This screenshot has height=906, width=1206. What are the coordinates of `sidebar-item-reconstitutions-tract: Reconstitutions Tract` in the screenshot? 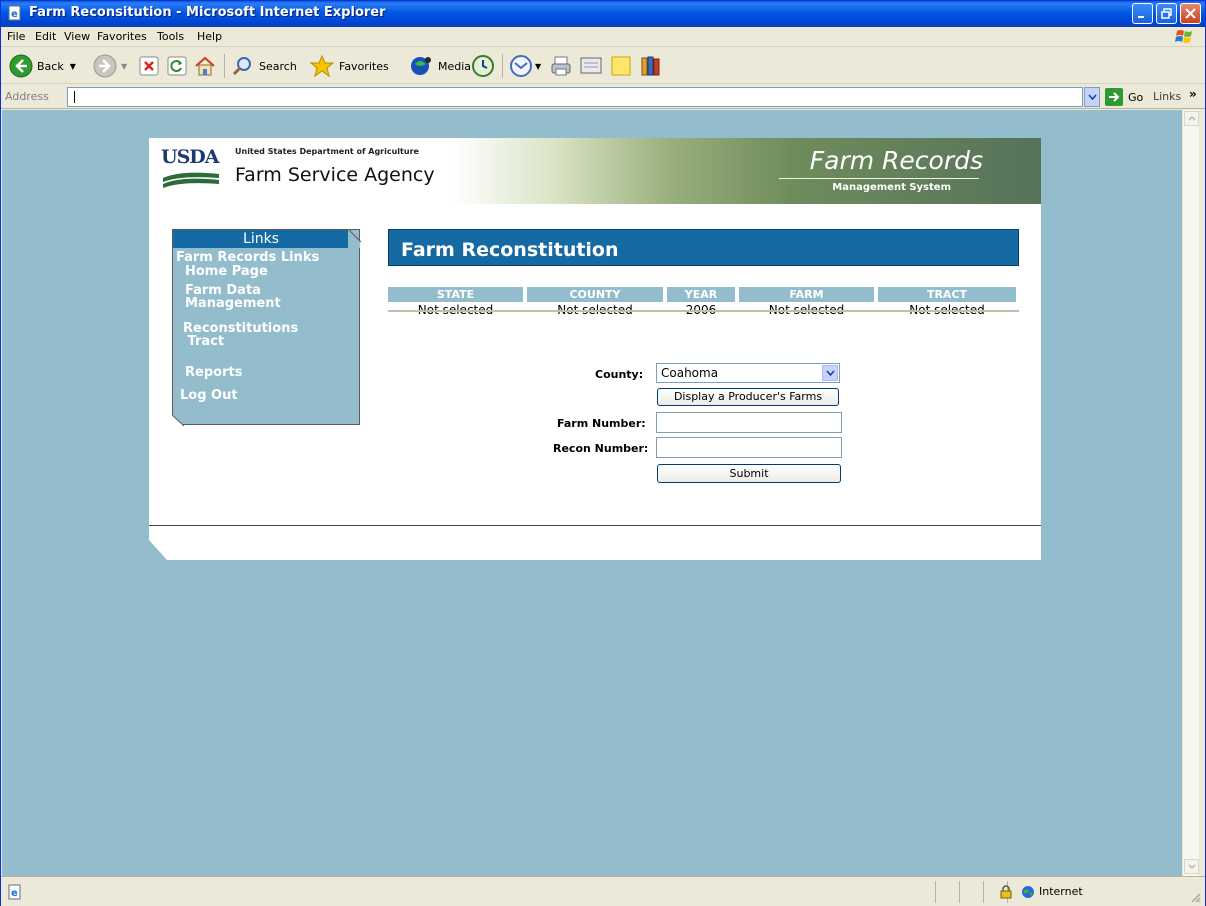 It's located at (240, 335).